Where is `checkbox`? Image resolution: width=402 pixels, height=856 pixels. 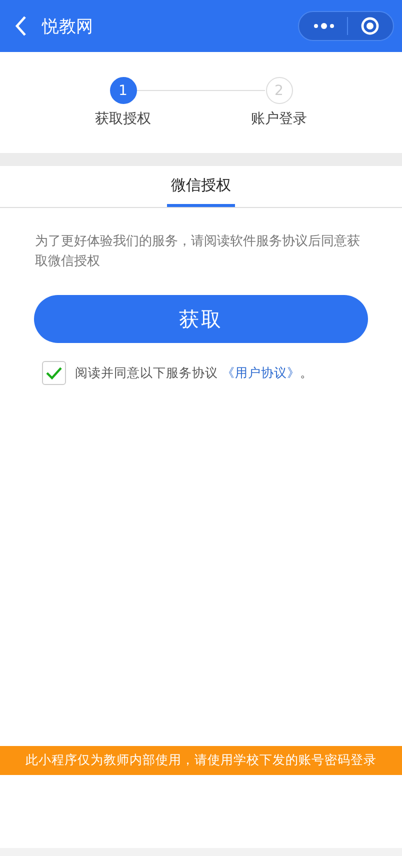 checkbox is located at coordinates (54, 373).